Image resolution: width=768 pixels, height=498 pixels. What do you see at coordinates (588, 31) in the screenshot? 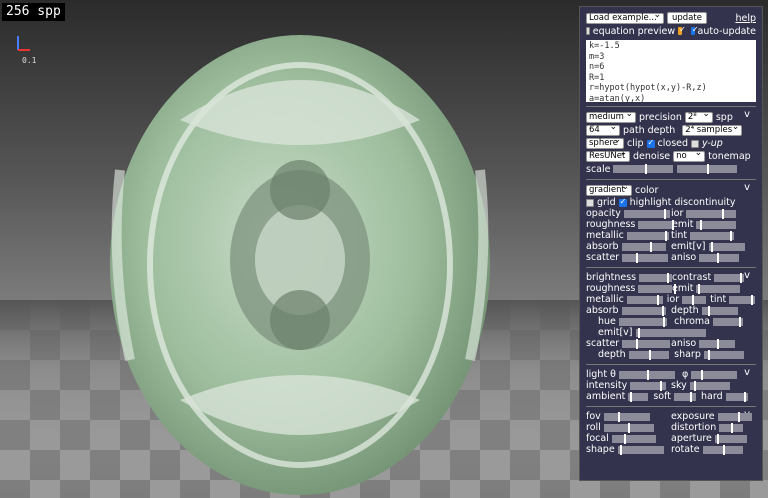
I see `equation-preview-checkbox` at bounding box center [588, 31].